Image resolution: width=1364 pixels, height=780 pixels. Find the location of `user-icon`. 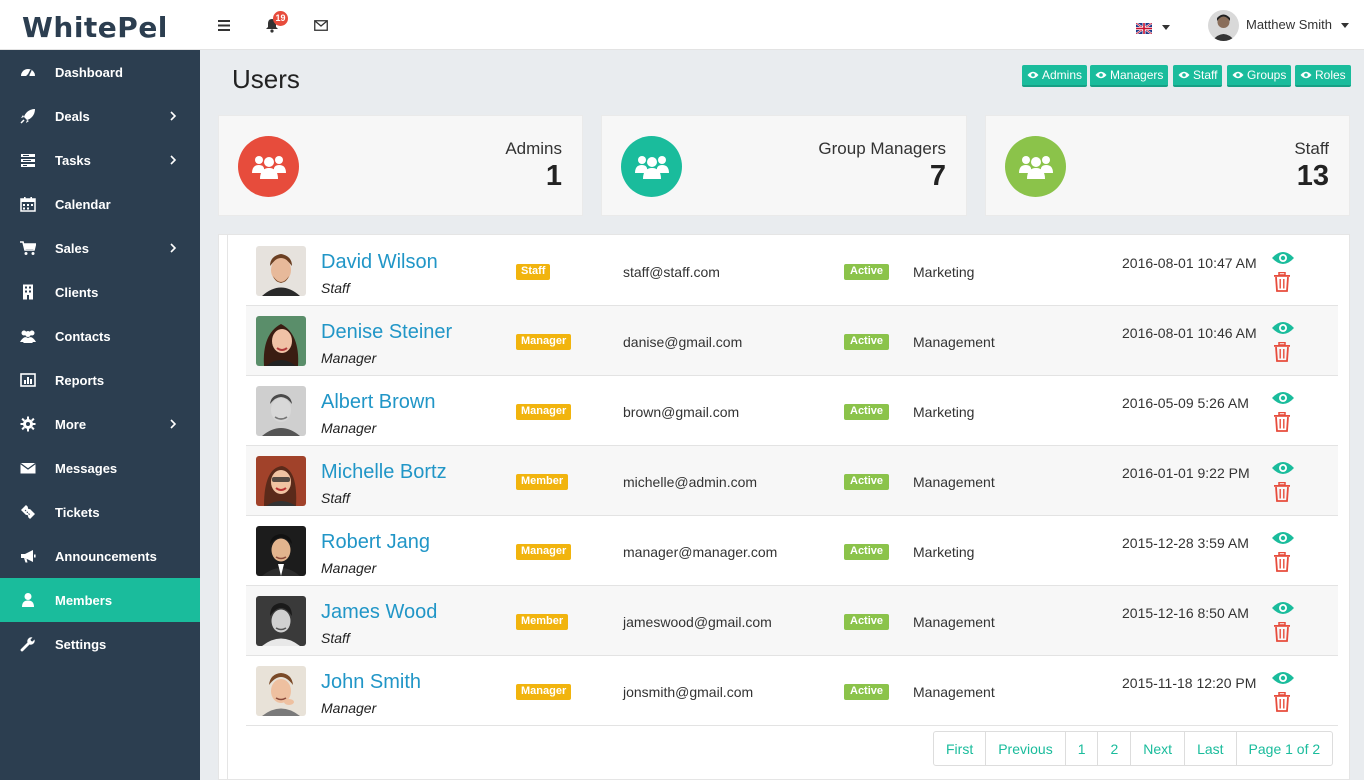

user-icon is located at coordinates (28, 600).